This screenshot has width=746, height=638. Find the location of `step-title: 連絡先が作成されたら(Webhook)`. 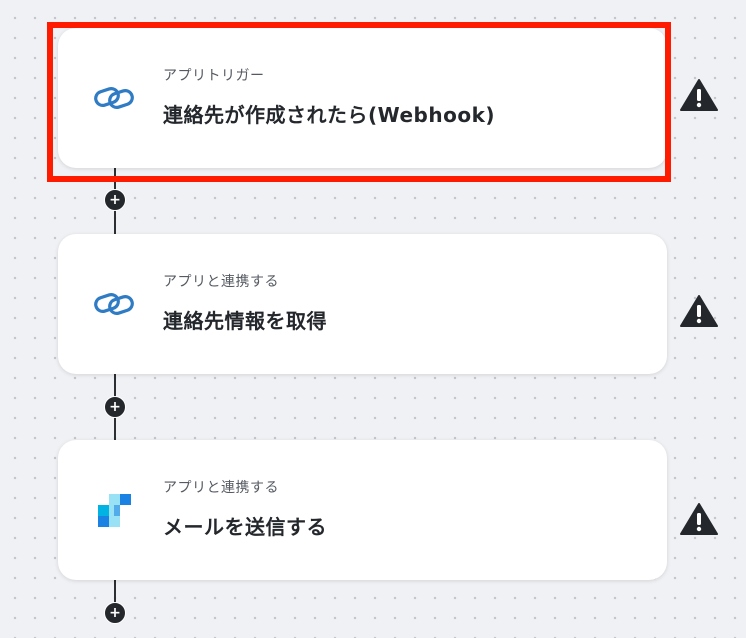

step-title: 連絡先が作成されたら(Webhook) is located at coordinates (329, 115).